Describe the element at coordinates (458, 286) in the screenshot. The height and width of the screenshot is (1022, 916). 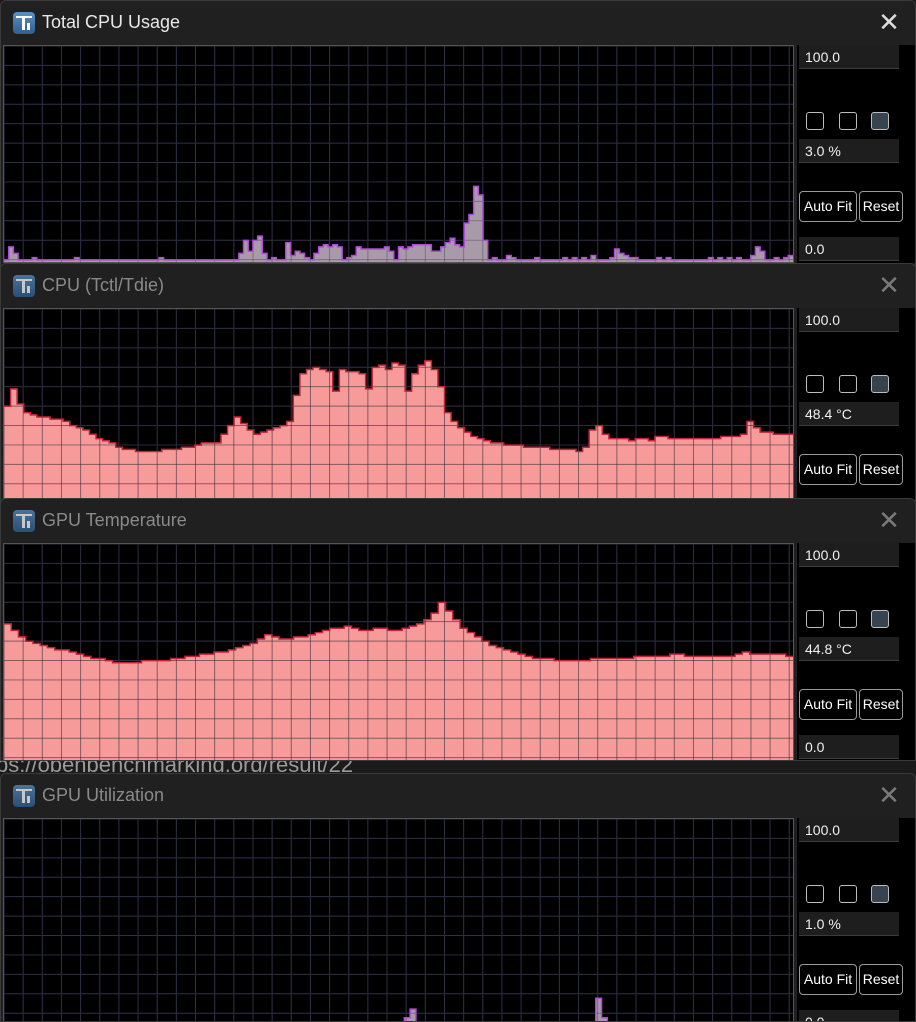
I see `title-bar: CPU (Tctl/Tdie) ✕` at that location.